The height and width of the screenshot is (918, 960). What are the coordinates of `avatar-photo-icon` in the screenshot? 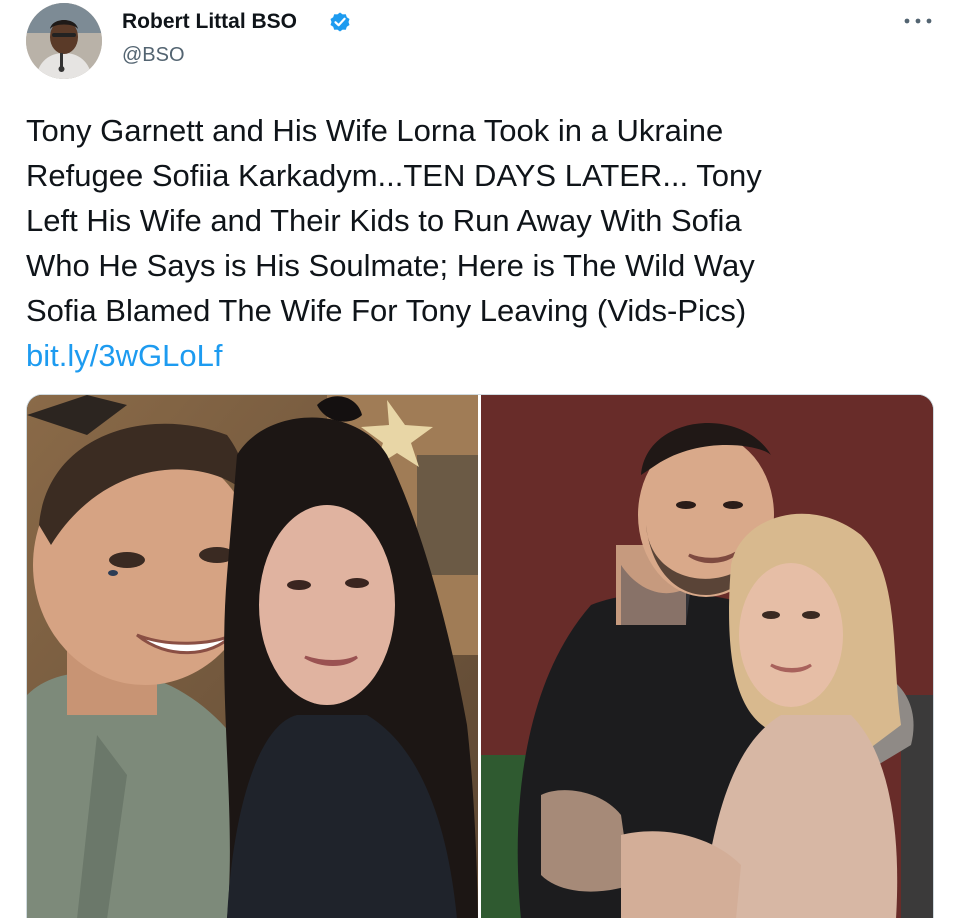 It's located at (64, 41).